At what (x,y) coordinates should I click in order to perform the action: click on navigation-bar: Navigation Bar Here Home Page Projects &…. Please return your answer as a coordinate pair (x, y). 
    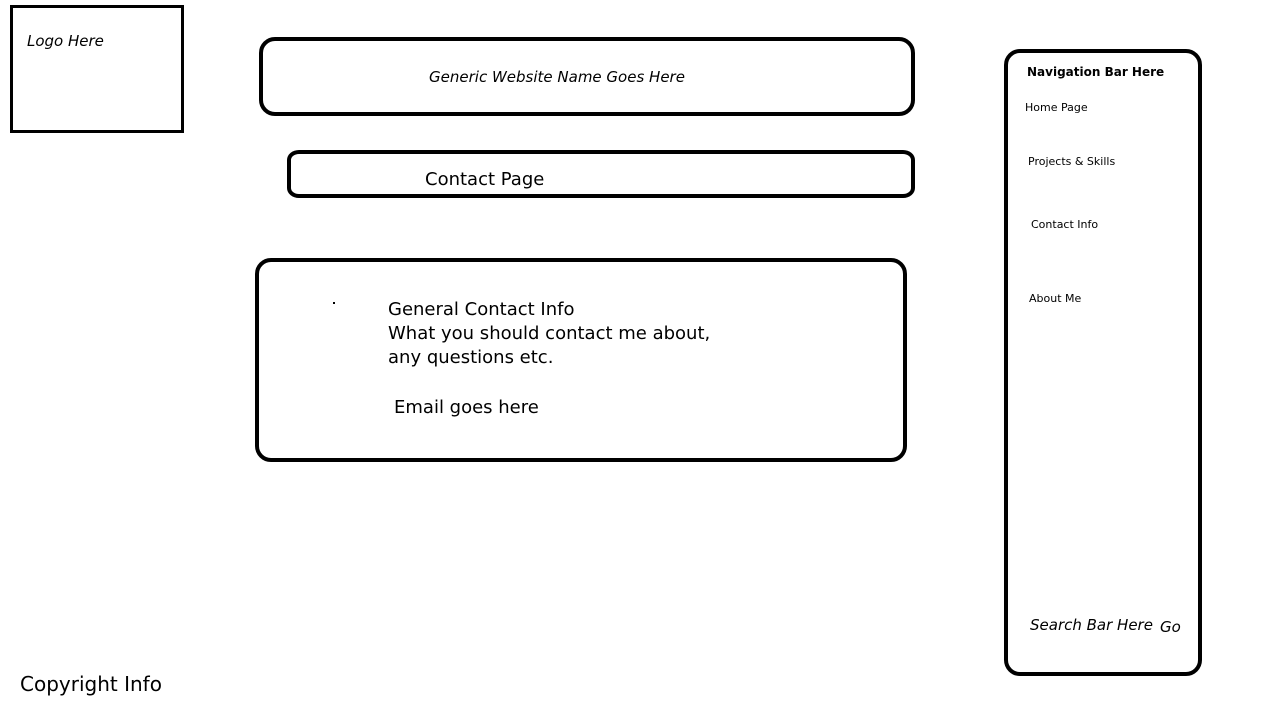
    Looking at the image, I should click on (1103, 362).